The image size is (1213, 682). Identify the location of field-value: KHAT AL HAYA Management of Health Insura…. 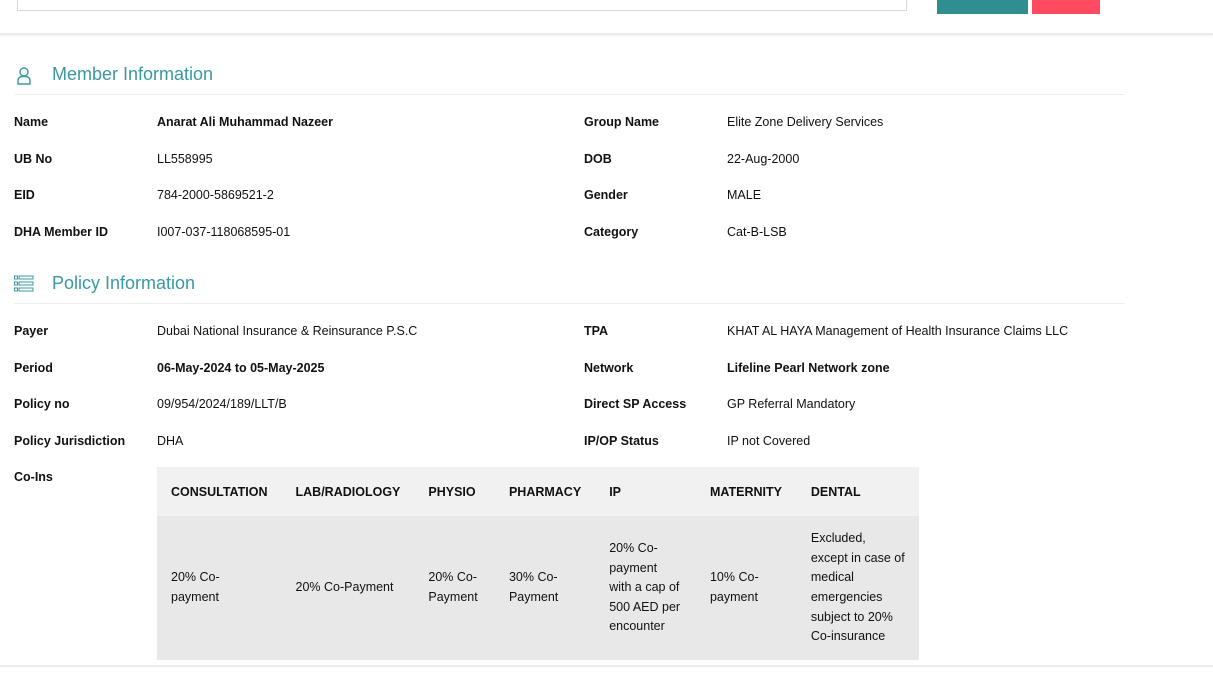
(898, 331).